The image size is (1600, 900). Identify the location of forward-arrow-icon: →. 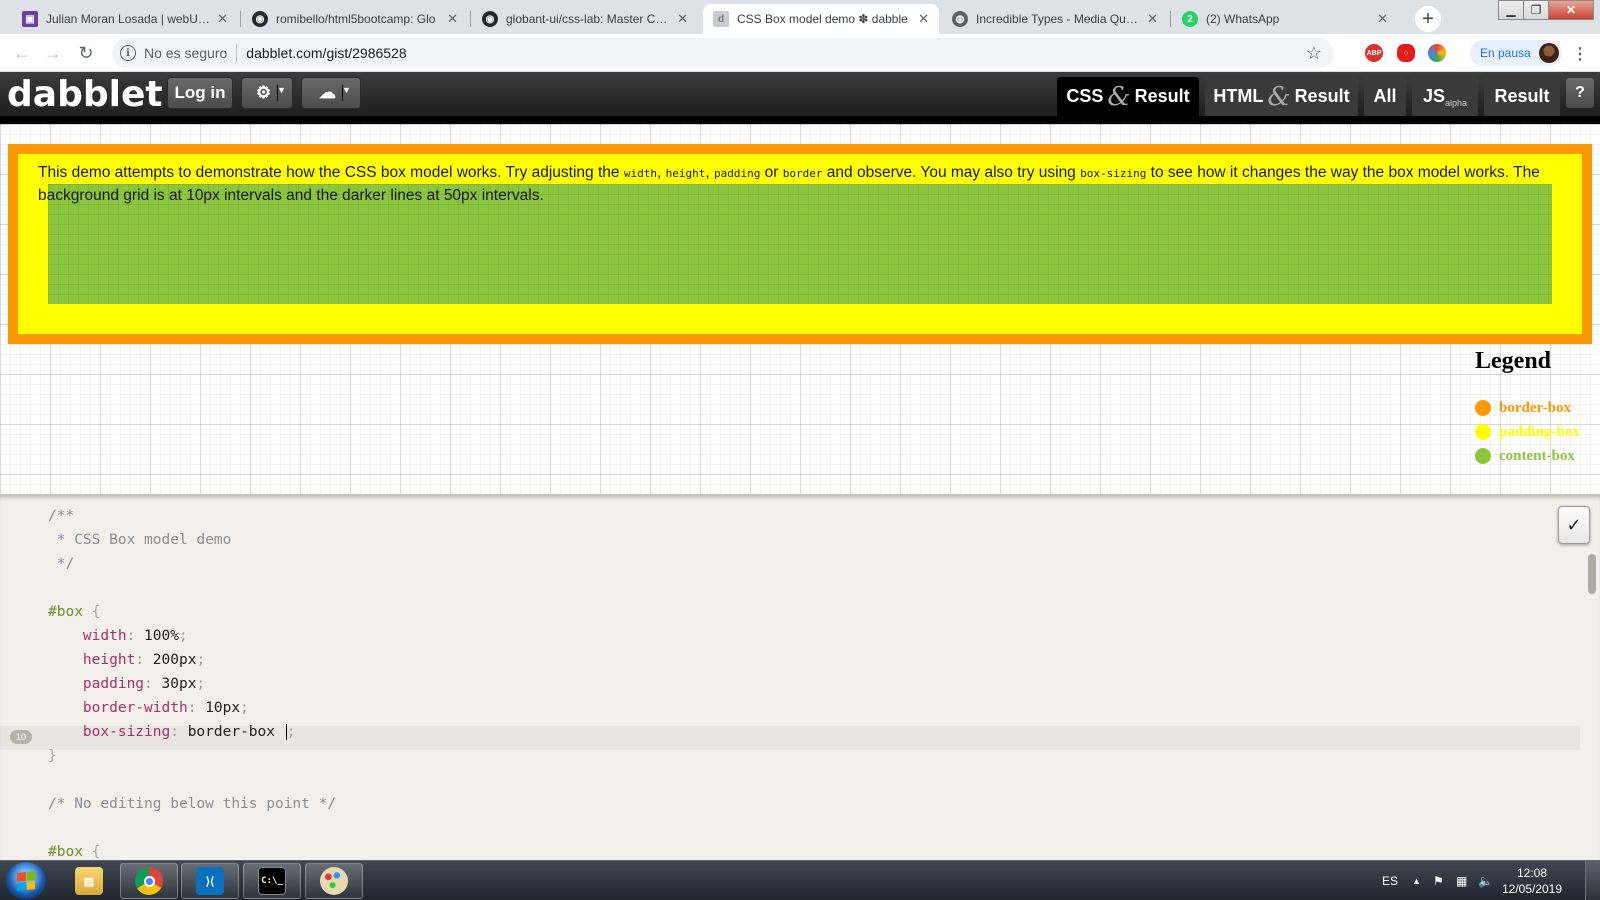
(53, 53).